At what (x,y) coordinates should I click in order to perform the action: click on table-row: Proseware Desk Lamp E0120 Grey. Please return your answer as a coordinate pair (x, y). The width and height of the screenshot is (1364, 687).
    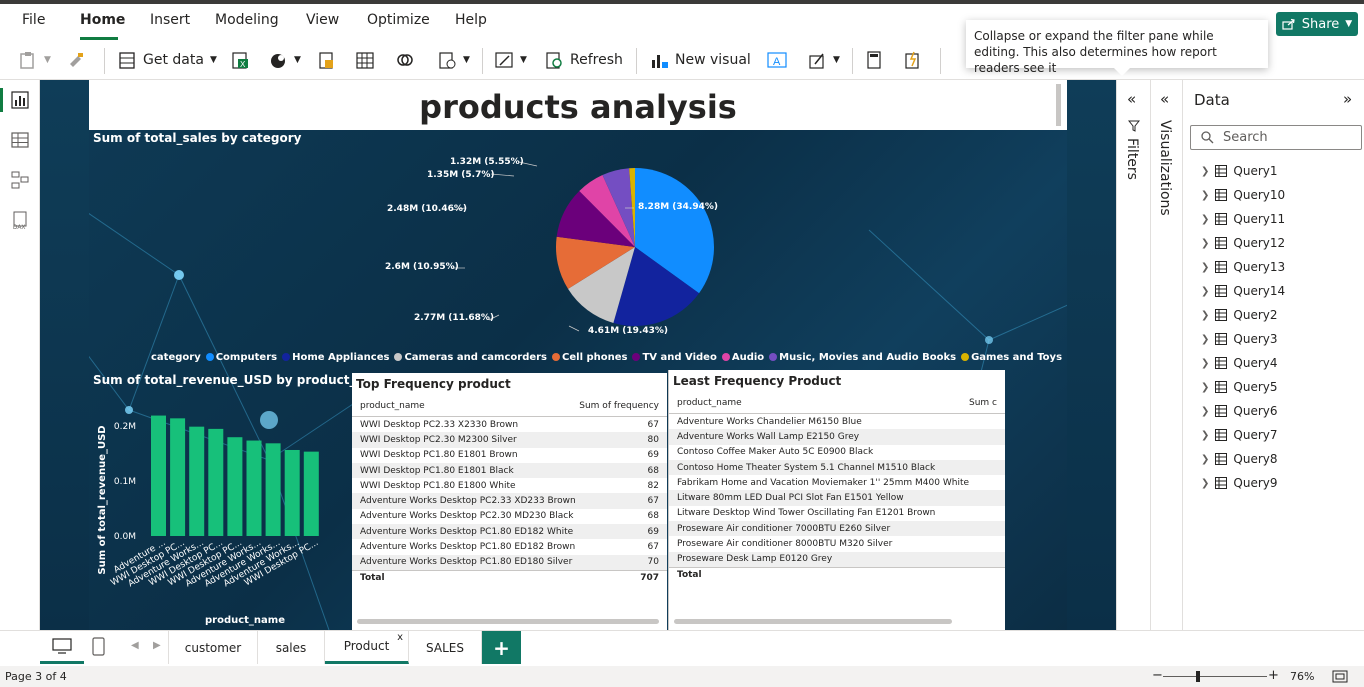
    Looking at the image, I should click on (837, 559).